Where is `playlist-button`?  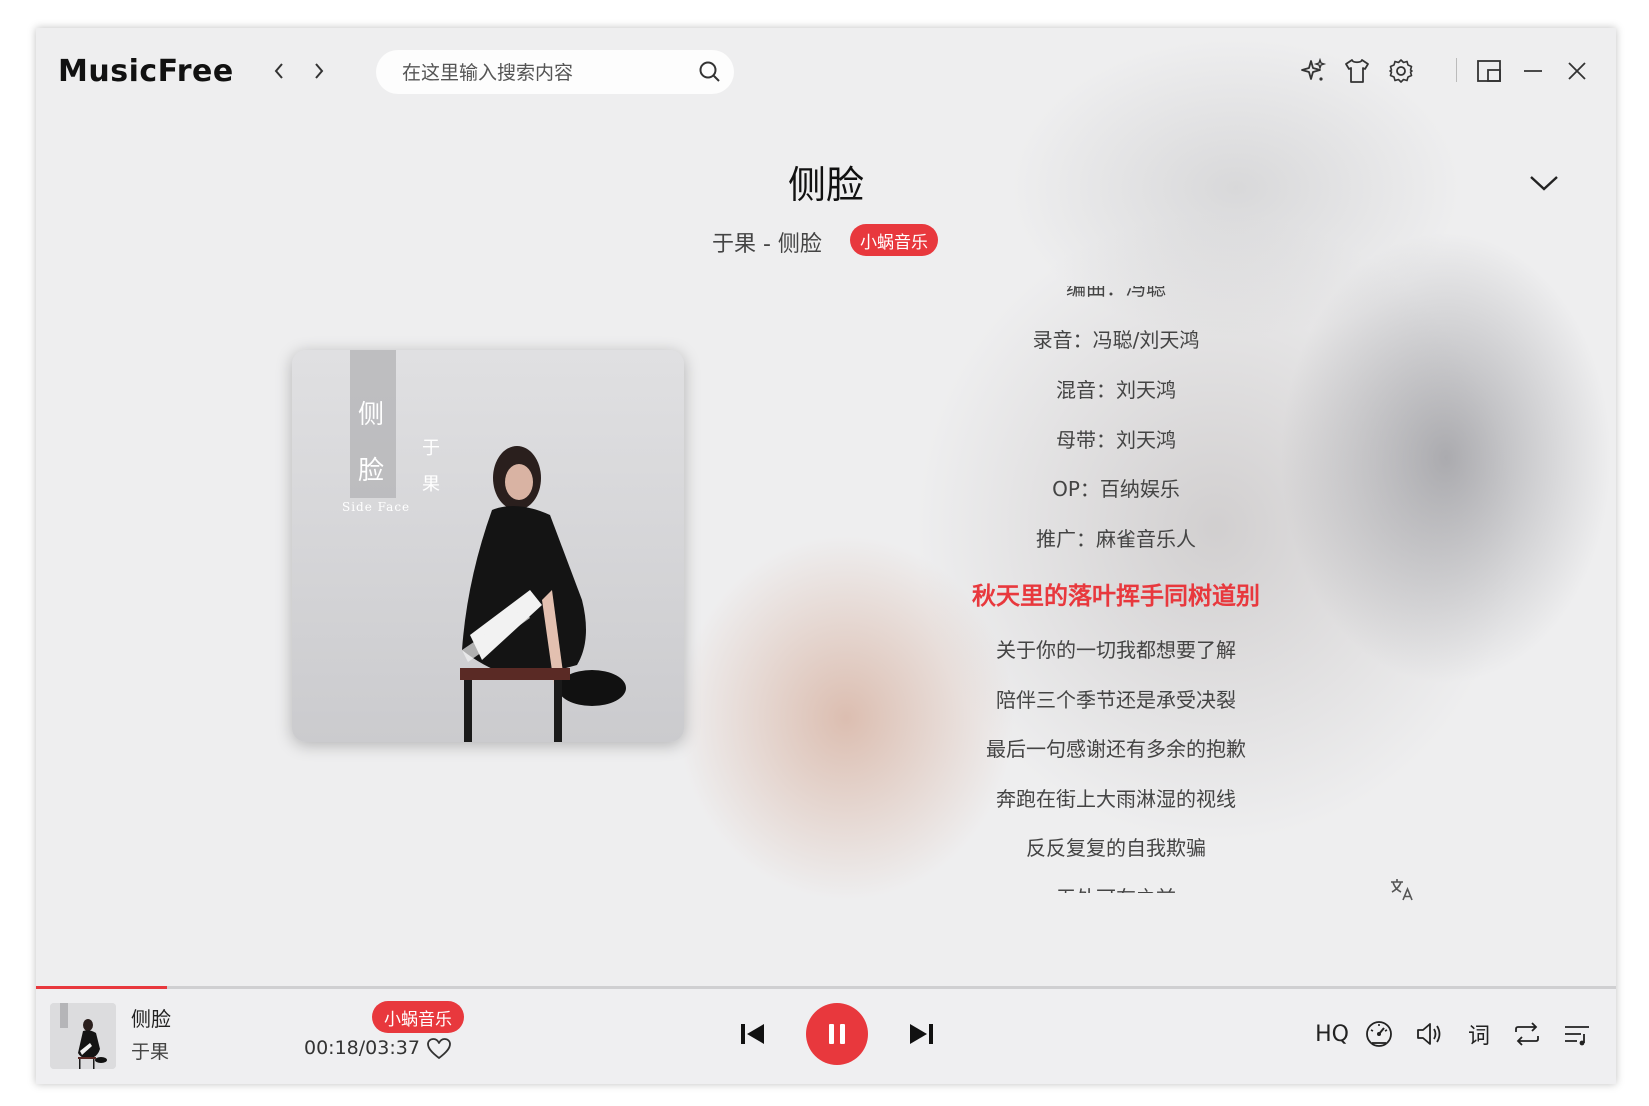
playlist-button is located at coordinates (1577, 1034).